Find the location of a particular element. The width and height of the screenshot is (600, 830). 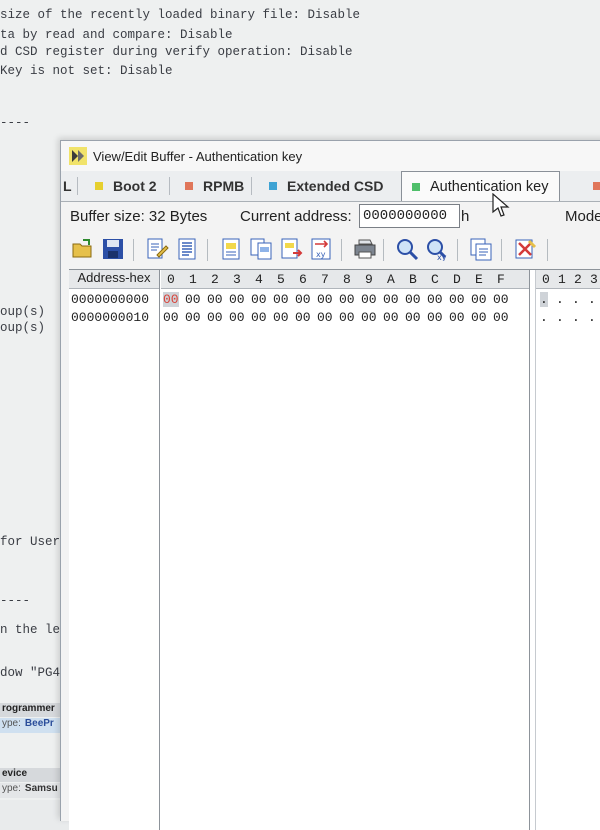

hex-column-header: 9 is located at coordinates (369, 279).